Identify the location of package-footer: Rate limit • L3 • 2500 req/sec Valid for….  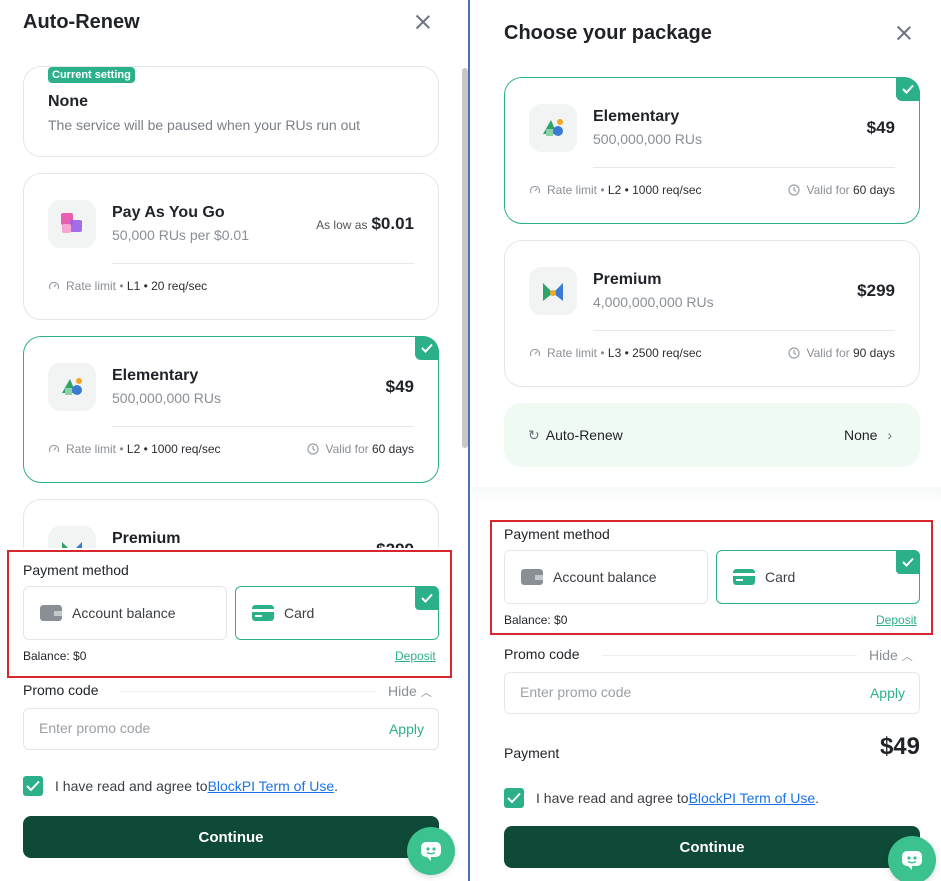
(712, 353).